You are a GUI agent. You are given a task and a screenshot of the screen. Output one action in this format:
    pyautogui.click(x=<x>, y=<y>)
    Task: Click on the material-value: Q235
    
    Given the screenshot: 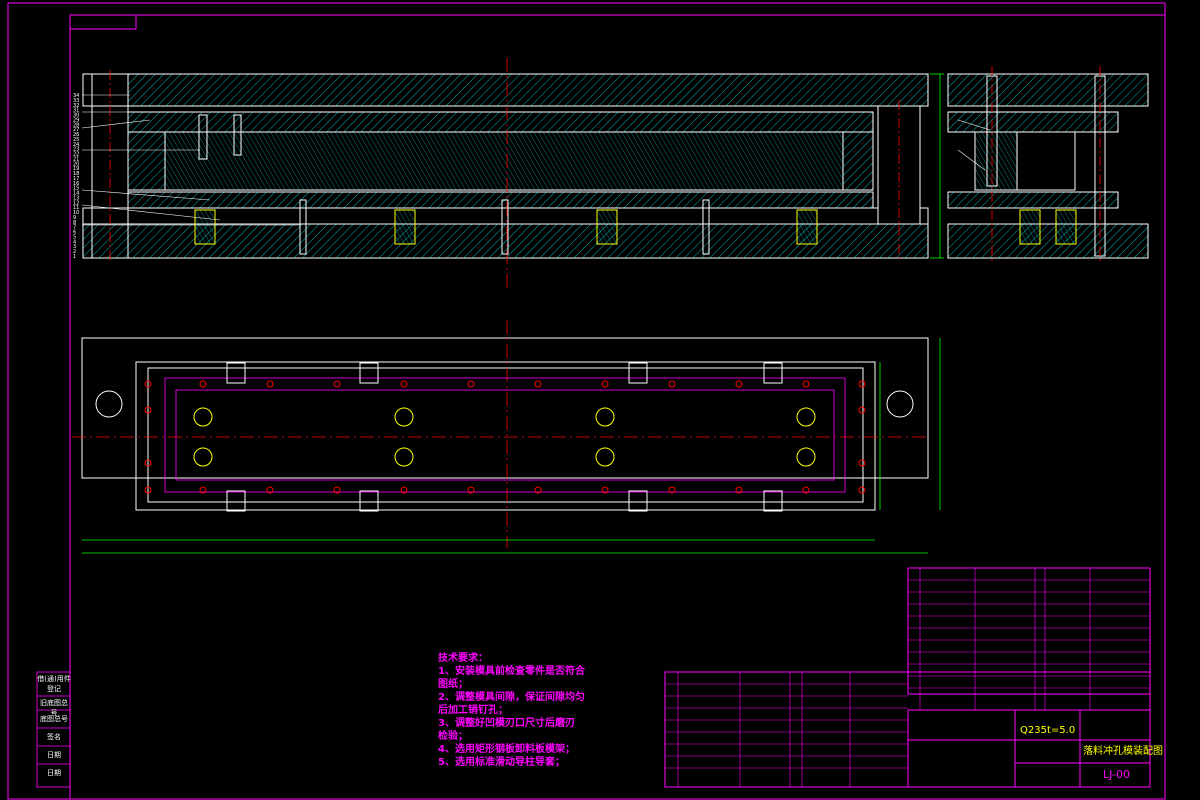 What is the action you would take?
    pyautogui.click(x=1033, y=730)
    